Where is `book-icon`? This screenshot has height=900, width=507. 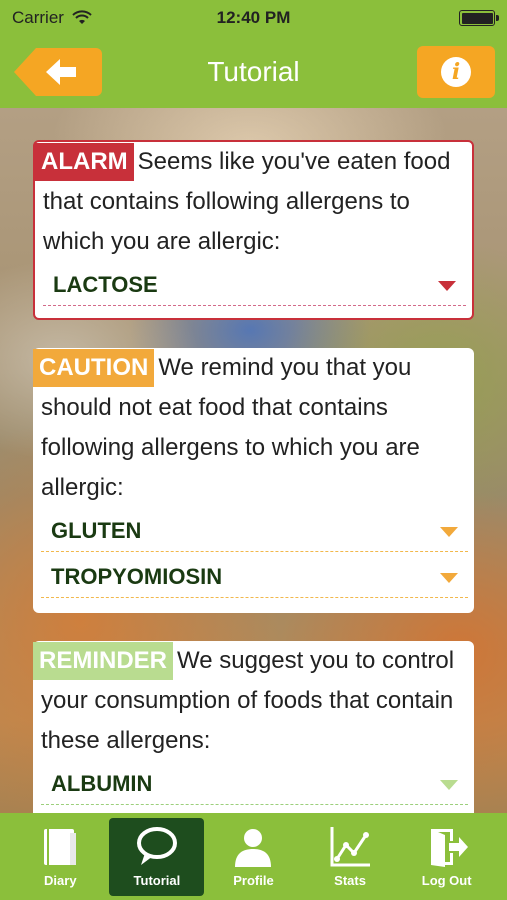 book-icon is located at coordinates (60, 846).